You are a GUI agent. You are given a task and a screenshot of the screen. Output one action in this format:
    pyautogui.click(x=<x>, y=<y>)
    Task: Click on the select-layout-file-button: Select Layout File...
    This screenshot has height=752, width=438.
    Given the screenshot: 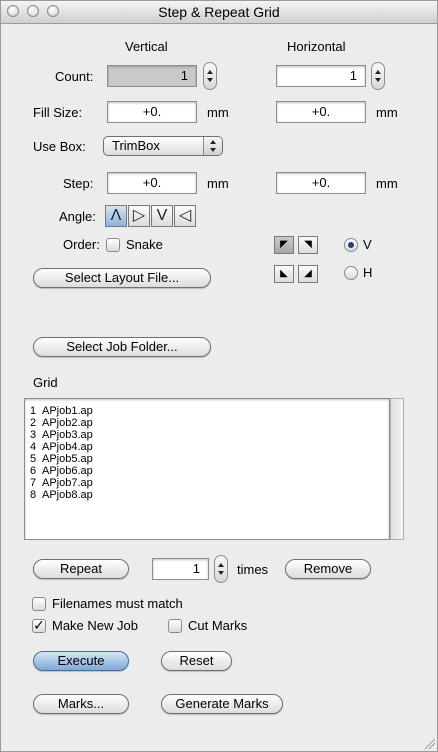 What is the action you would take?
    pyautogui.click(x=122, y=278)
    